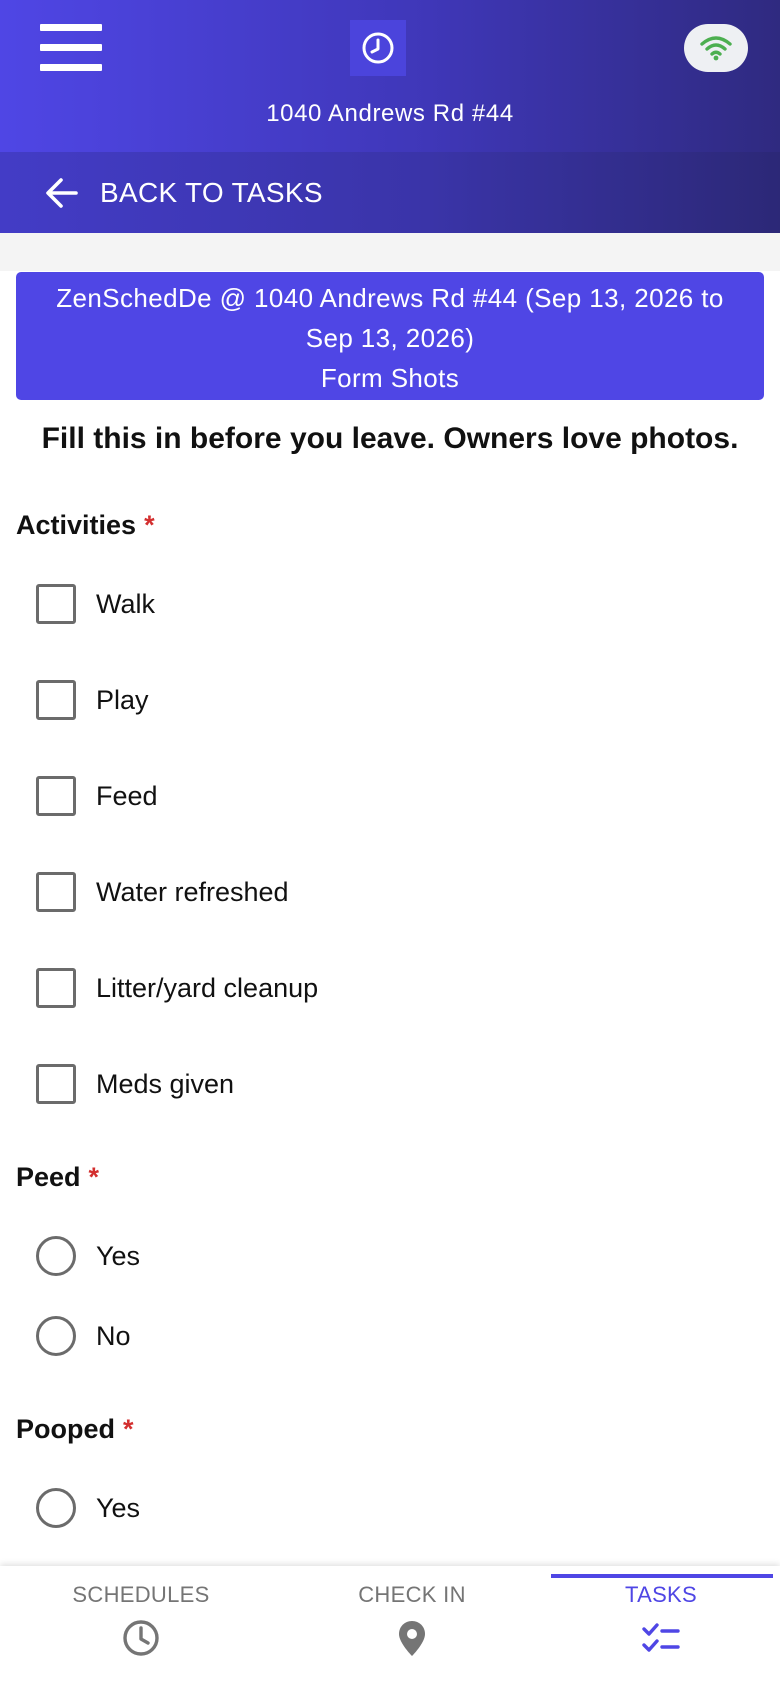 The width and height of the screenshot is (780, 1688). What do you see at coordinates (141, 1594) in the screenshot?
I see `tab-label: SCHEDULES` at bounding box center [141, 1594].